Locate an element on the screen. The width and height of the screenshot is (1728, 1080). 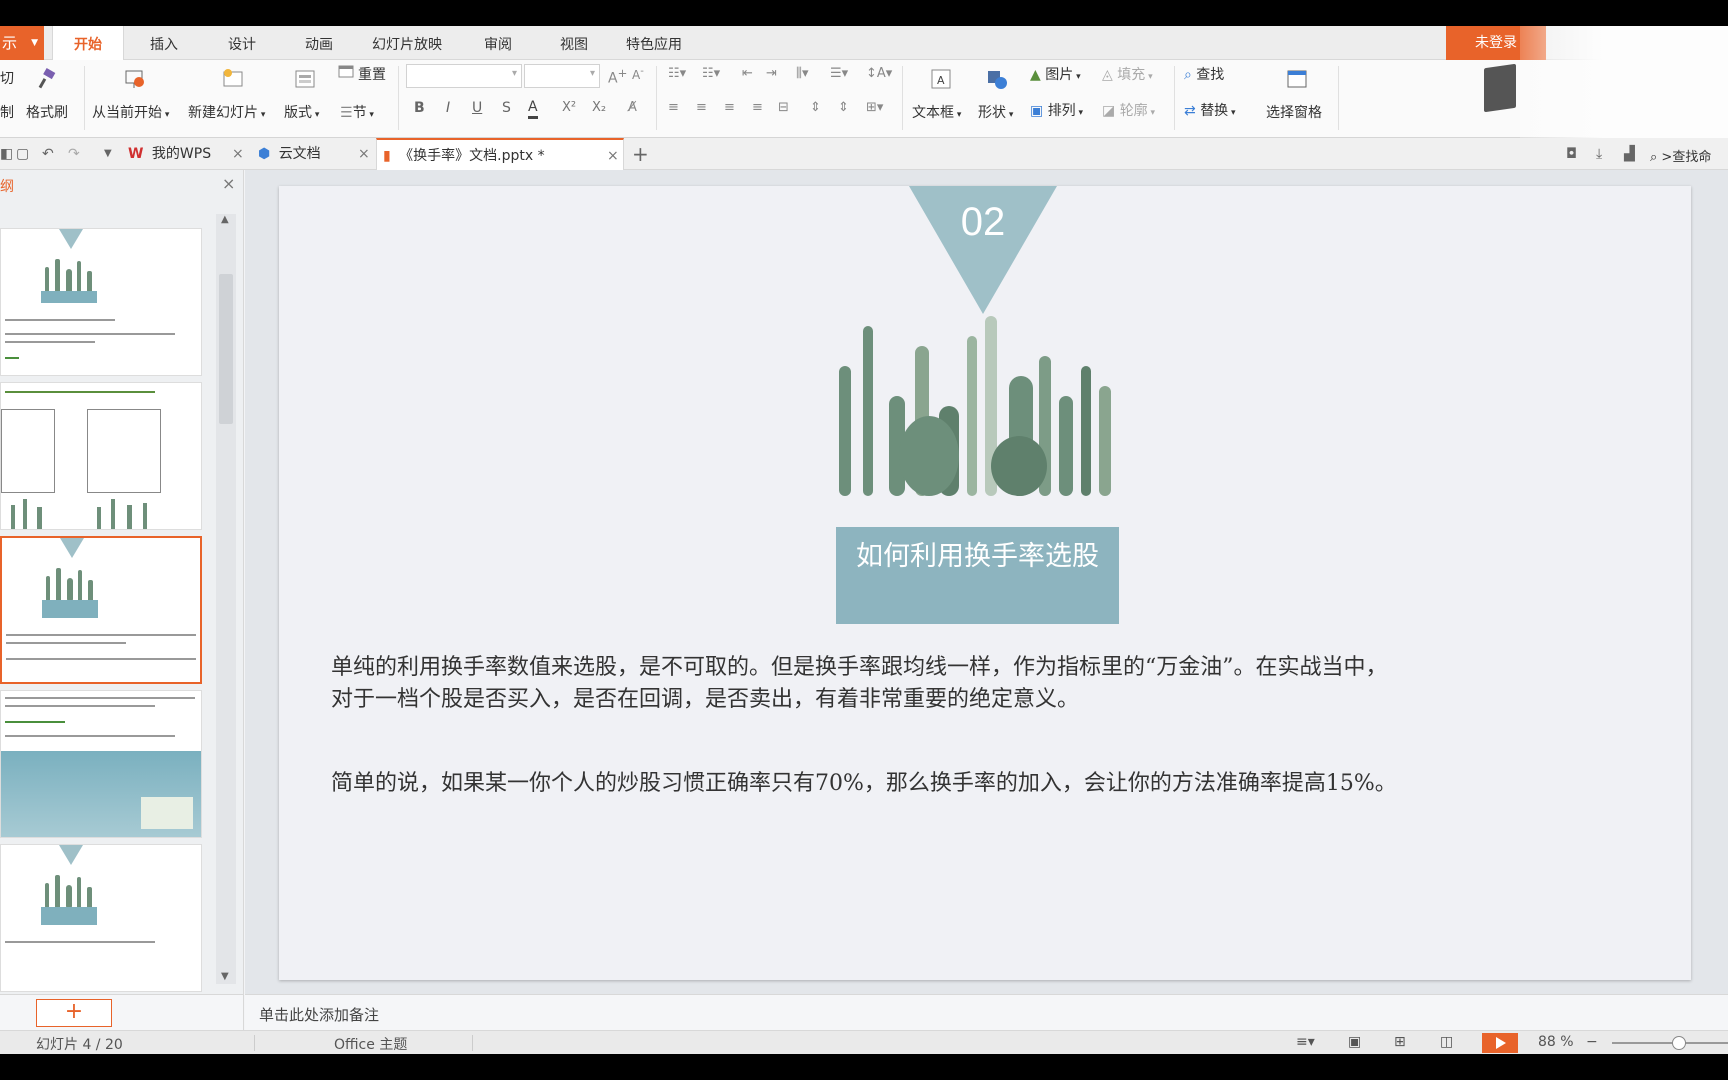
zoom-slider-handle is located at coordinates (1679, 1043).